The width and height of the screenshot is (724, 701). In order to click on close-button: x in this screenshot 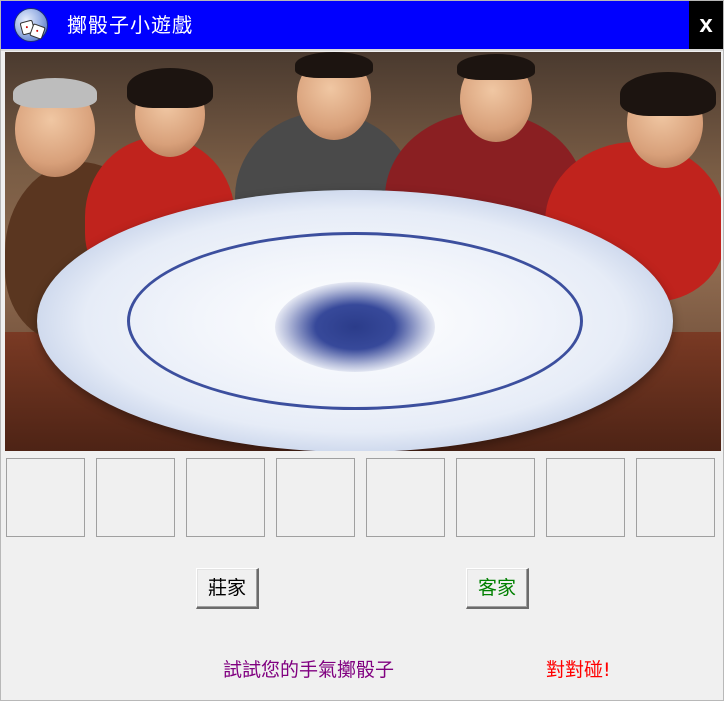, I will do `click(706, 25)`.